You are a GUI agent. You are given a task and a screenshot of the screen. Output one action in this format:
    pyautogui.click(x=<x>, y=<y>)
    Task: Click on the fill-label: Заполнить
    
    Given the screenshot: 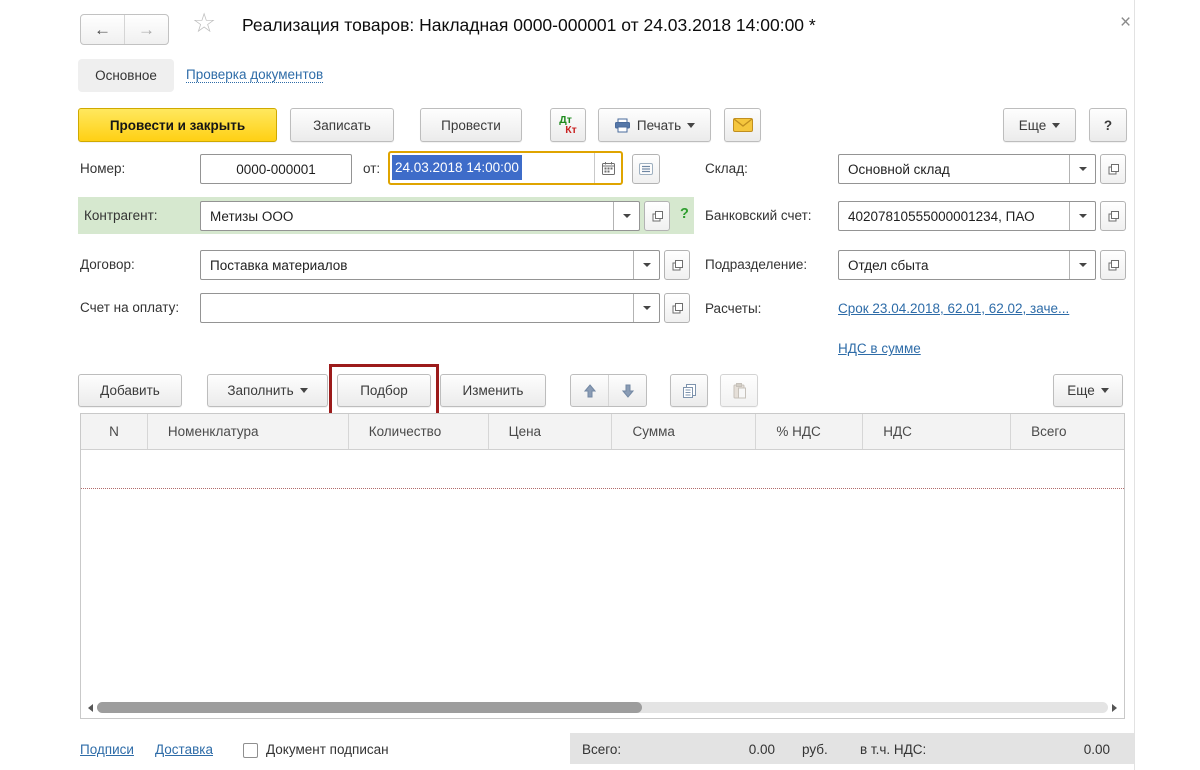 What is the action you would take?
    pyautogui.click(x=260, y=390)
    